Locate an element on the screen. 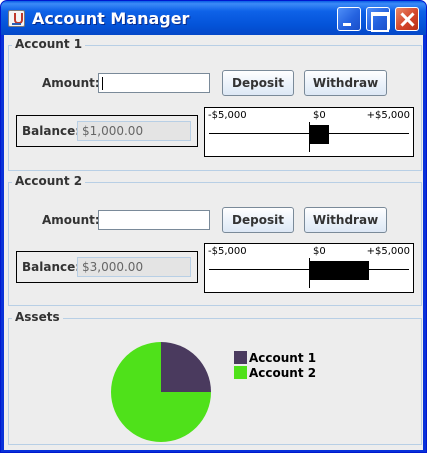 Image resolution: width=430 pixels, height=455 pixels. java-cup-icon is located at coordinates (16, 18).